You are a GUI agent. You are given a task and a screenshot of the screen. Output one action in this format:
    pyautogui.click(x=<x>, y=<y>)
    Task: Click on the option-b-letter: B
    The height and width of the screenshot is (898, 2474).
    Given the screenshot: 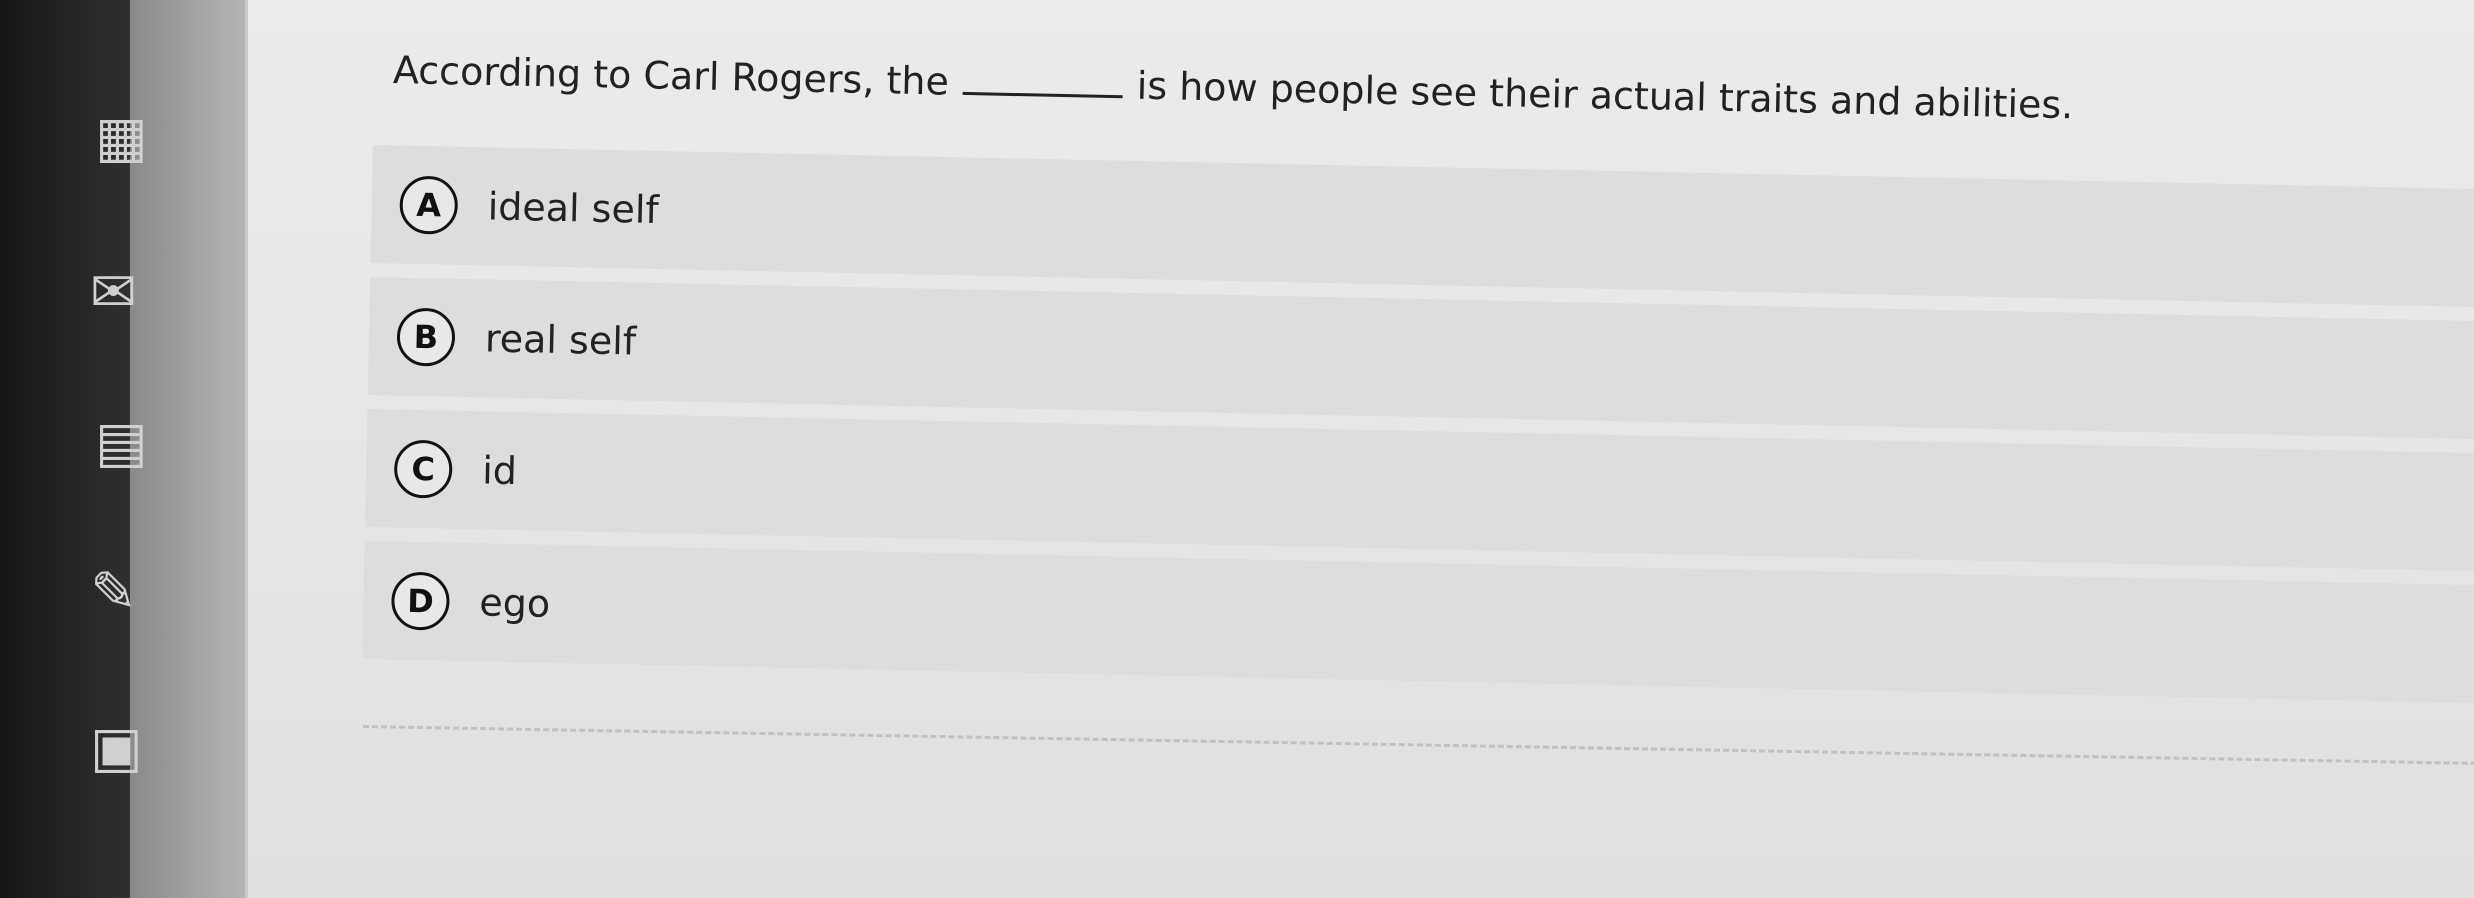 What is the action you would take?
    pyautogui.click(x=426, y=337)
    